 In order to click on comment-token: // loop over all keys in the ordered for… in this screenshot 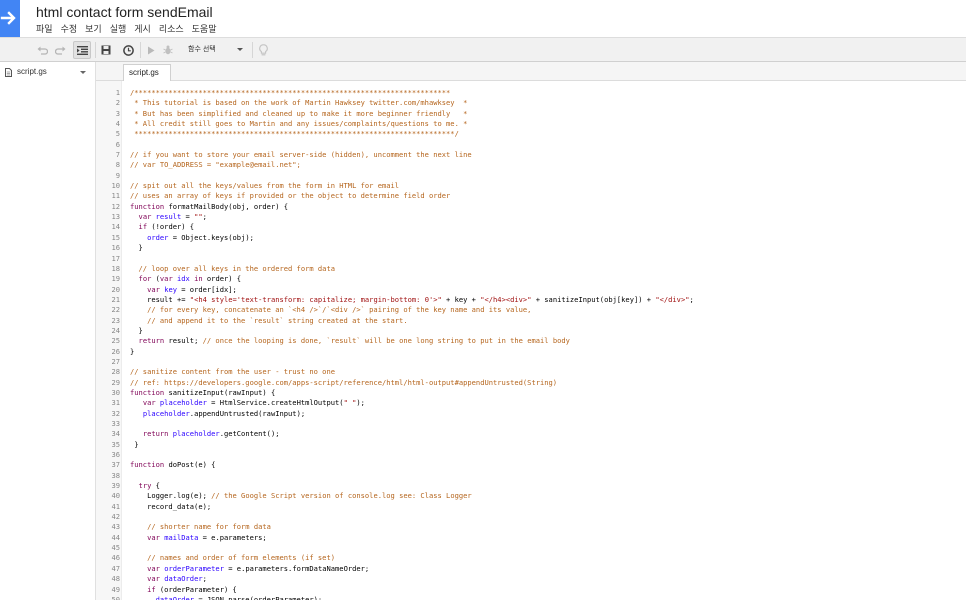, I will do `click(232, 268)`.